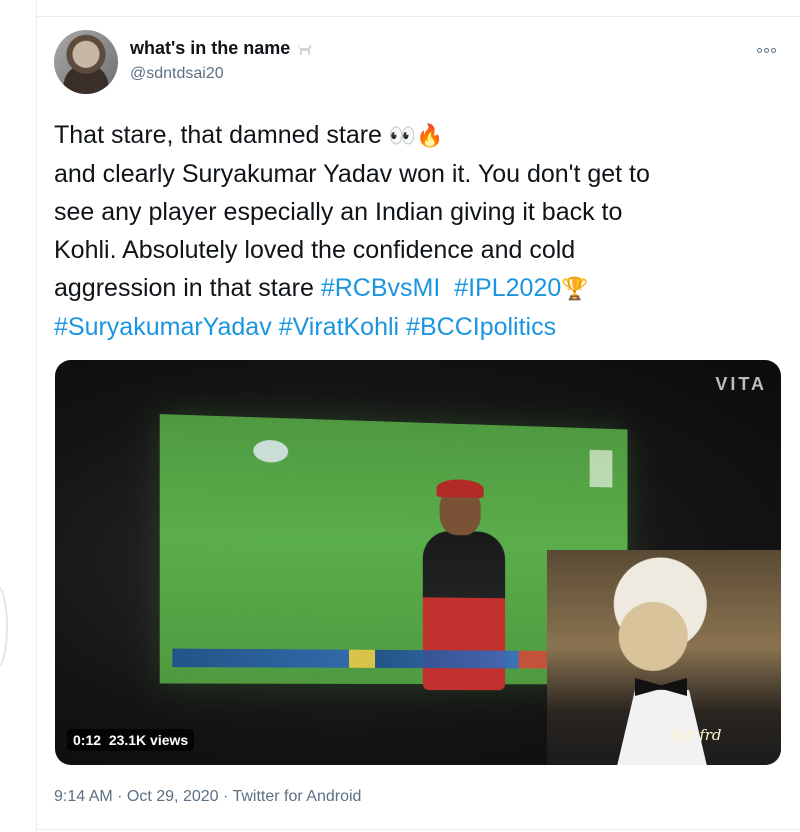  What do you see at coordinates (418, 829) in the screenshot?
I see `bottom-divider` at bounding box center [418, 829].